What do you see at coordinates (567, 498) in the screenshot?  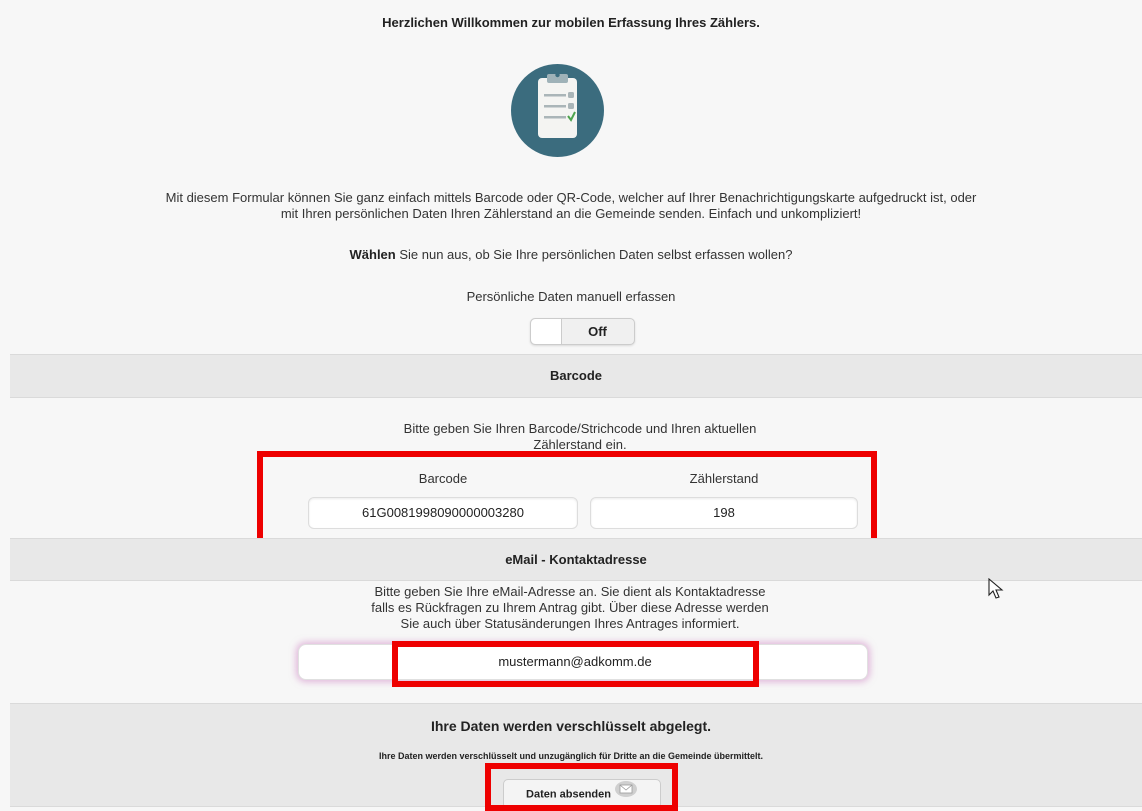 I see `highlight-barcode-fields` at bounding box center [567, 498].